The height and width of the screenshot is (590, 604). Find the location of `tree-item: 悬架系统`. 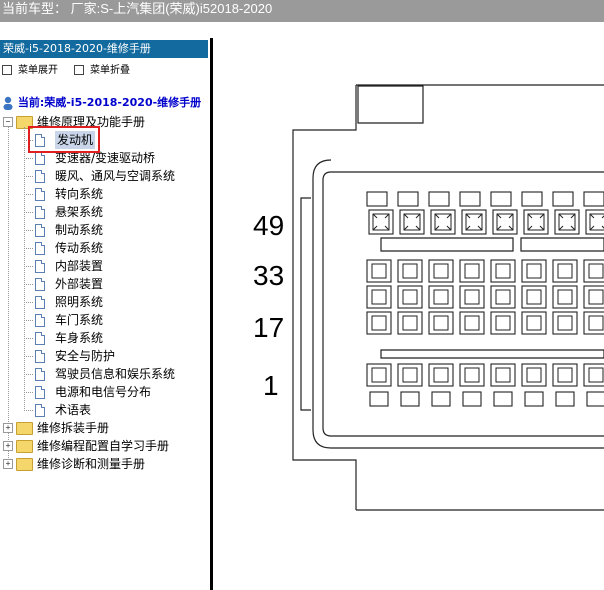

tree-item: 悬架系统 is located at coordinates (105, 212).